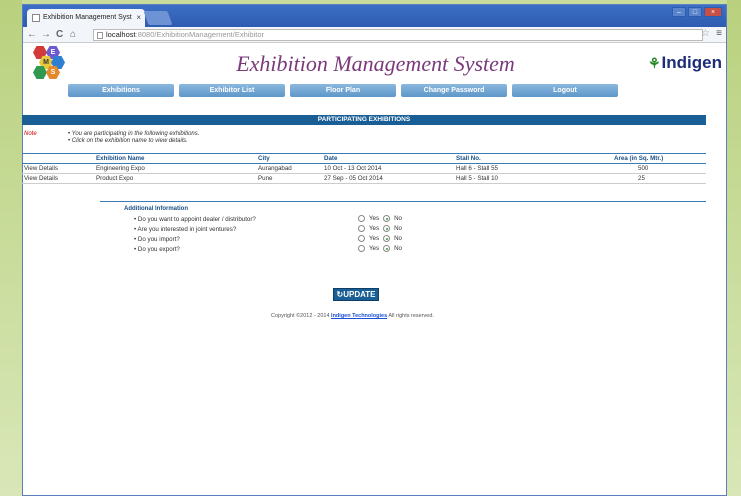 The width and height of the screenshot is (741, 496). What do you see at coordinates (11, 248) in the screenshot?
I see `desktop-background-left` at bounding box center [11, 248].